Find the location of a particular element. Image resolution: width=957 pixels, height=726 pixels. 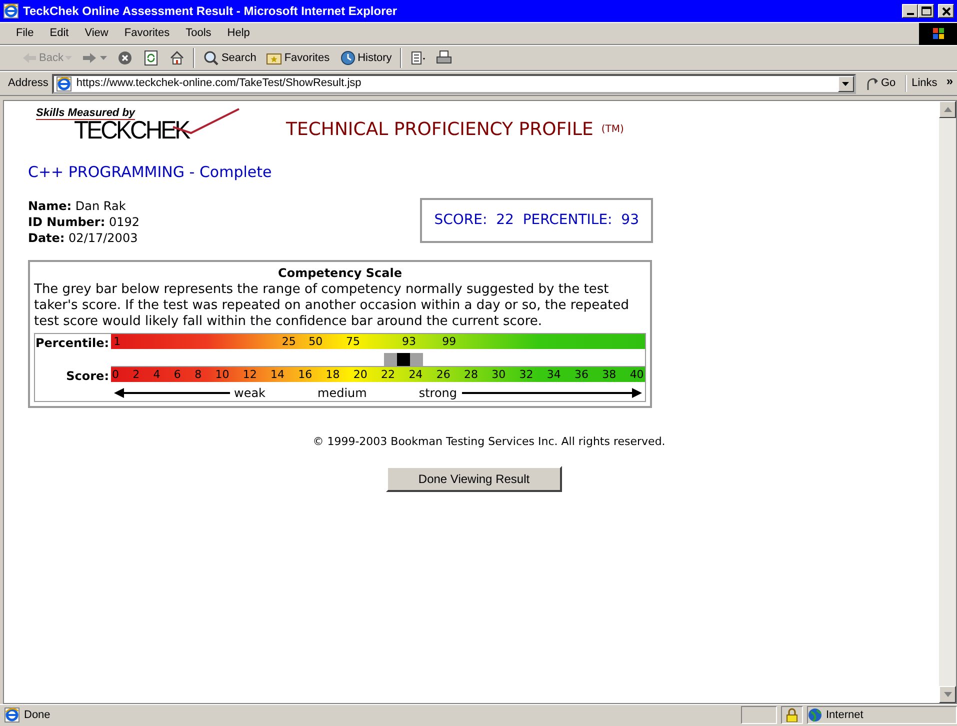

links-button: Links is located at coordinates (923, 83).